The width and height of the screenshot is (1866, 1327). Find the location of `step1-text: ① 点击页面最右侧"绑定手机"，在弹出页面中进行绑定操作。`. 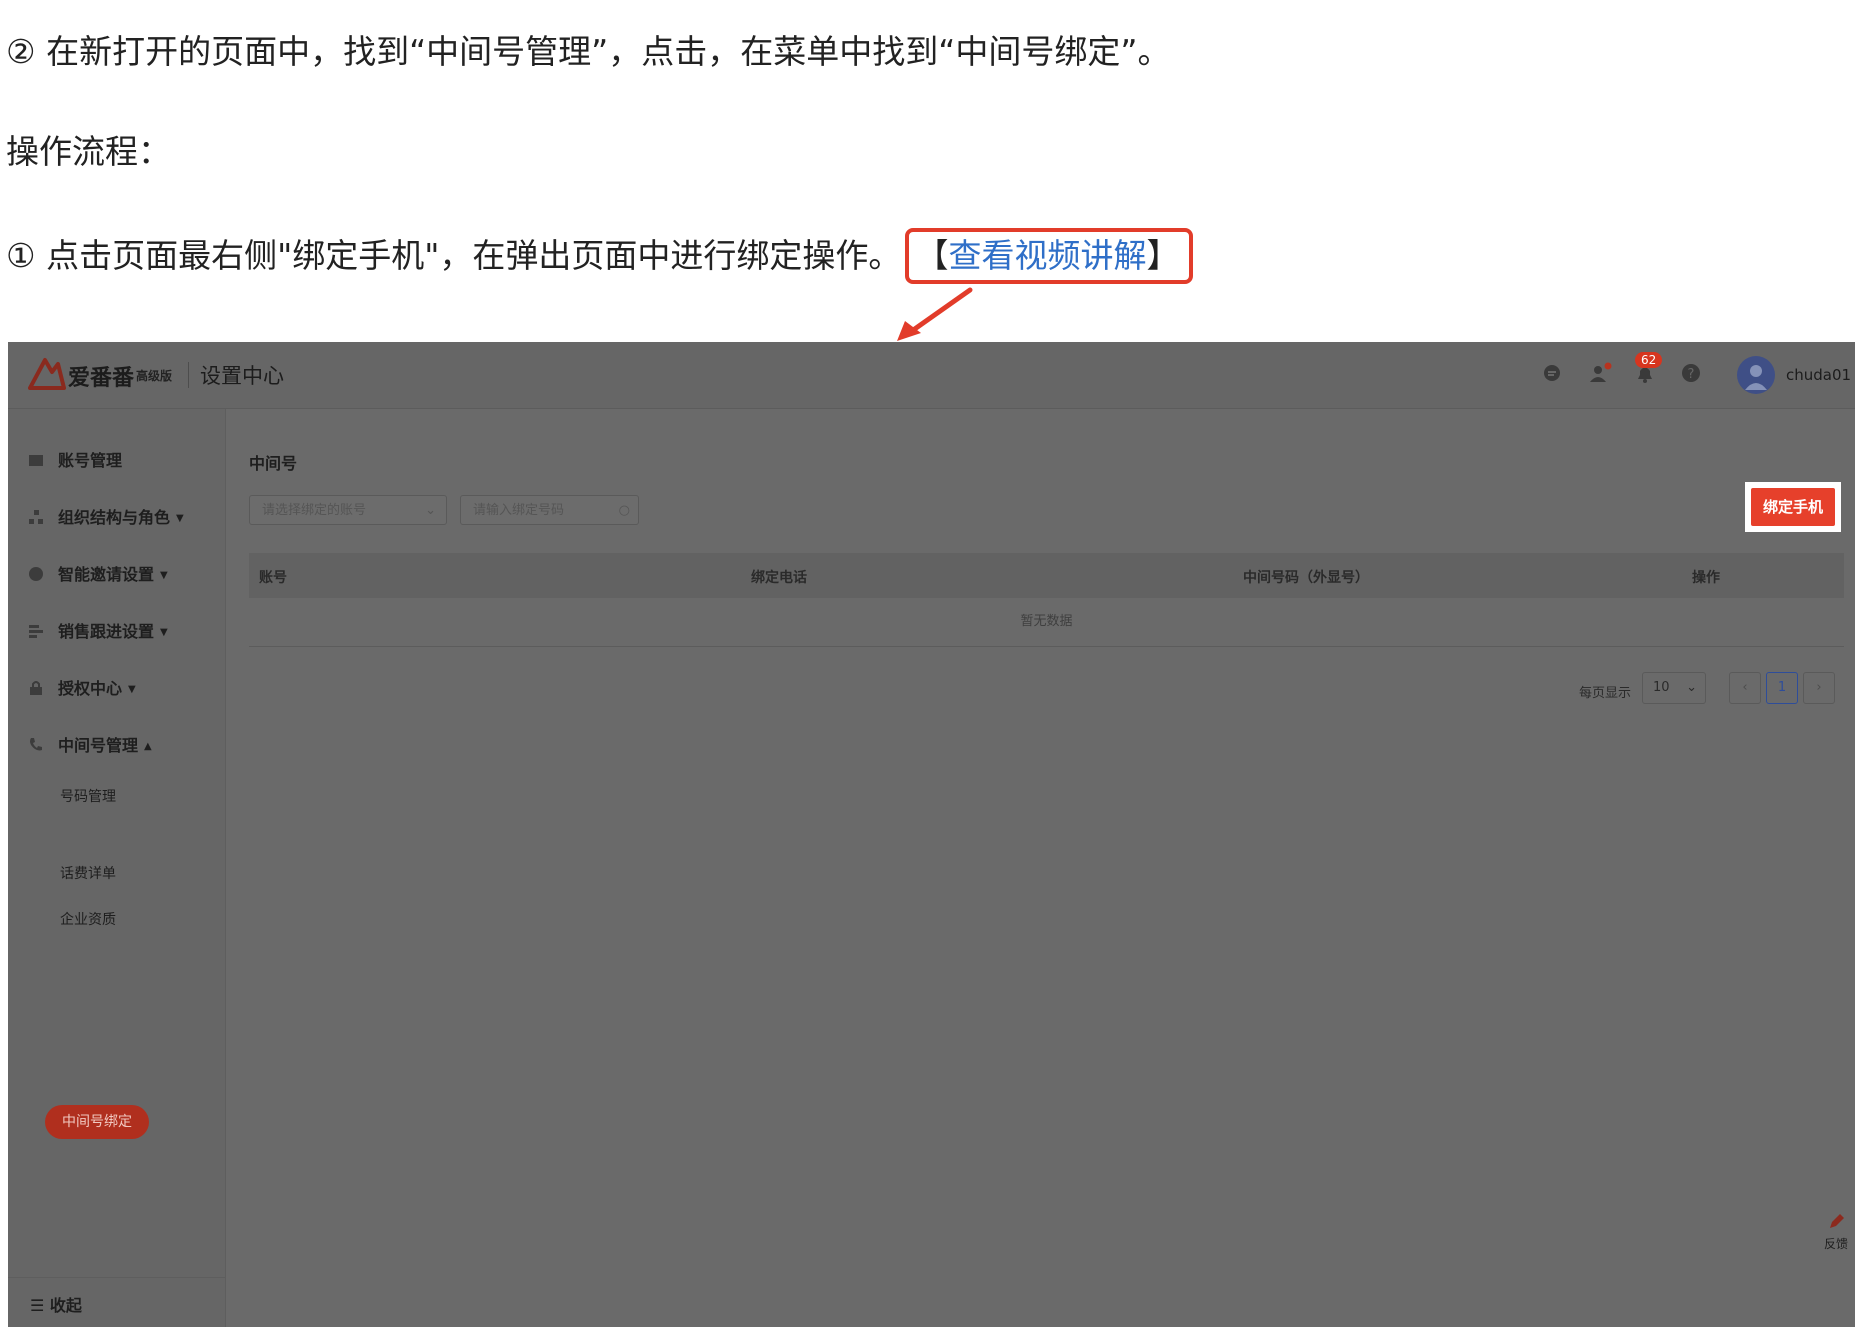

step1-text: ① 点击页面最右侧"绑定手机"，在弹出页面中进行绑定操作。 is located at coordinates (454, 255).